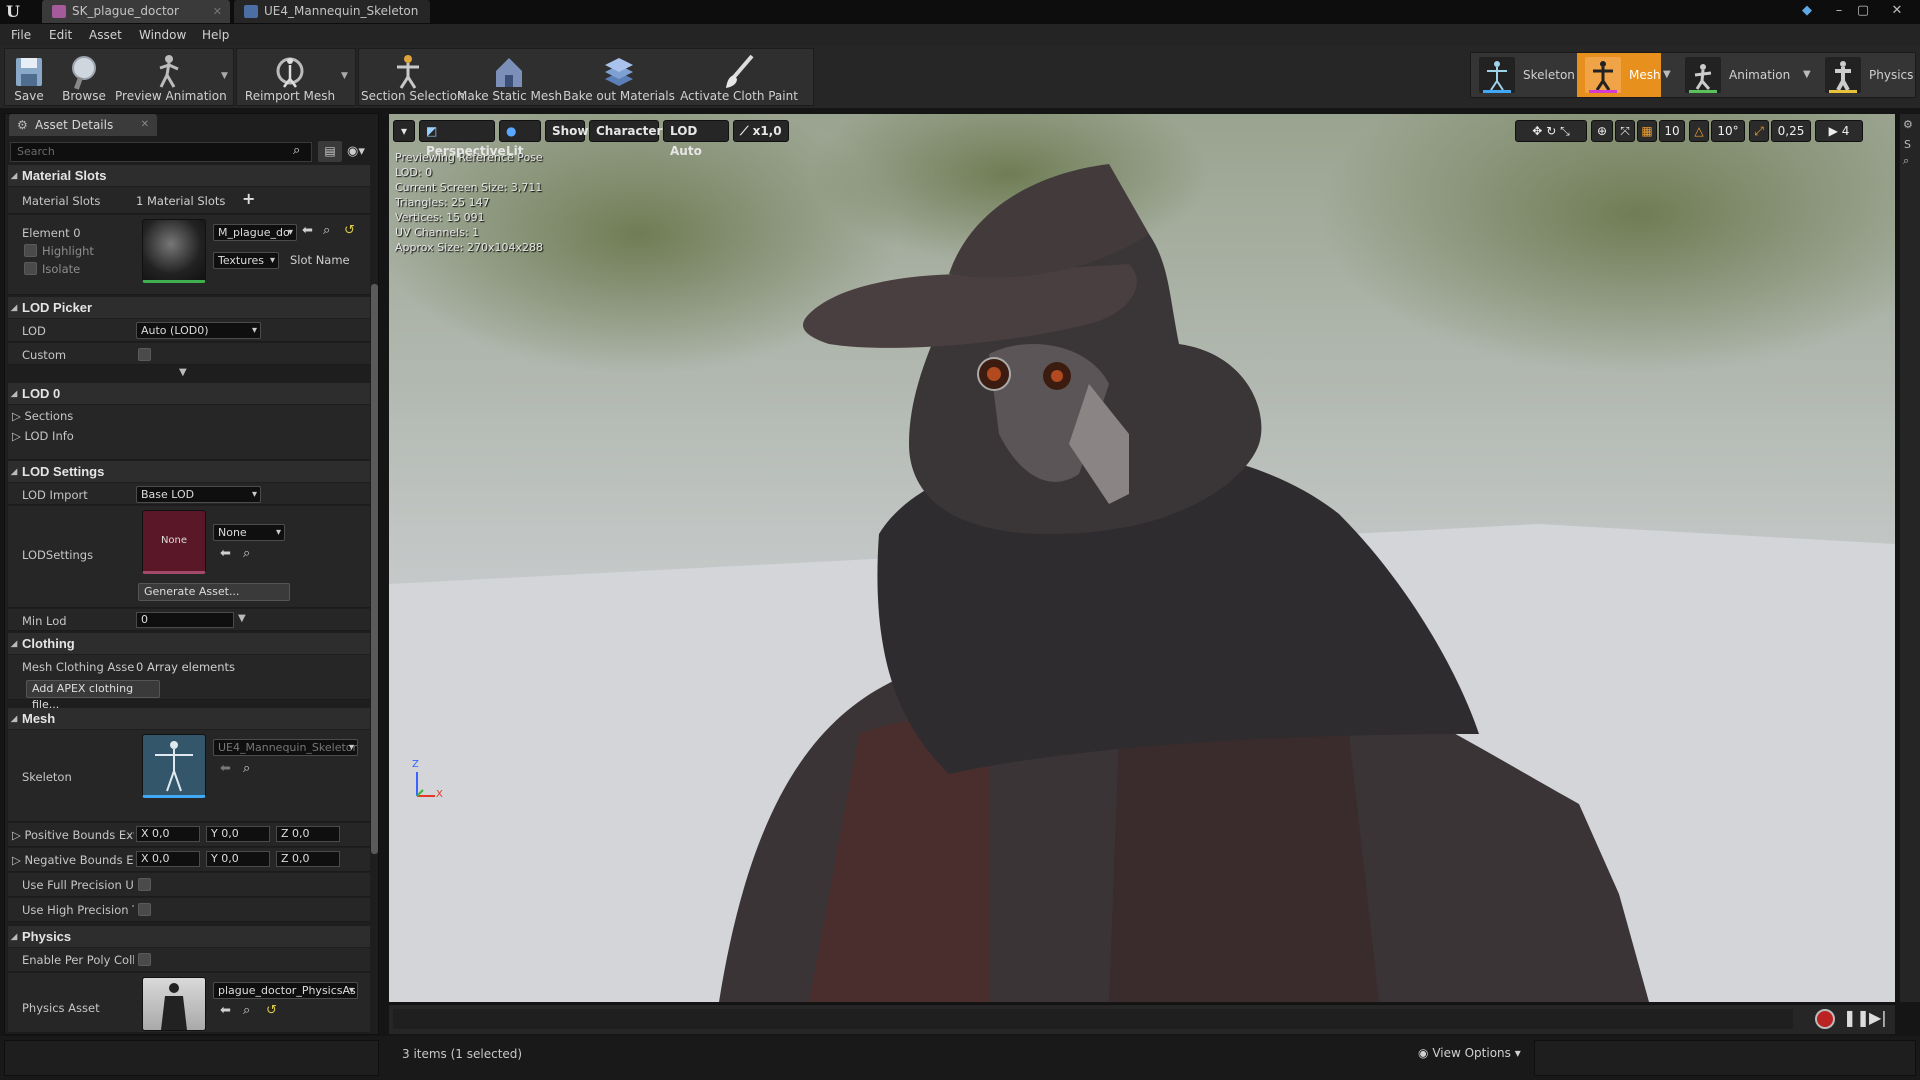  What do you see at coordinates (21, 35) in the screenshot?
I see `menu-file: File` at bounding box center [21, 35].